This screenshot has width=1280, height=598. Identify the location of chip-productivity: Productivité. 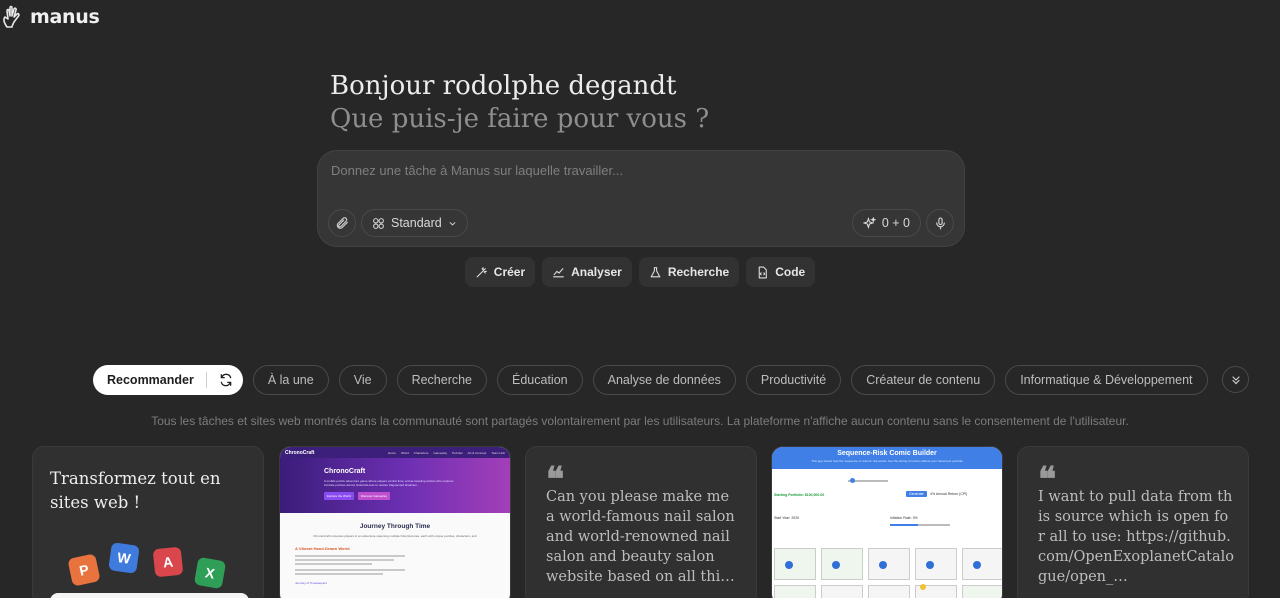
(793, 380).